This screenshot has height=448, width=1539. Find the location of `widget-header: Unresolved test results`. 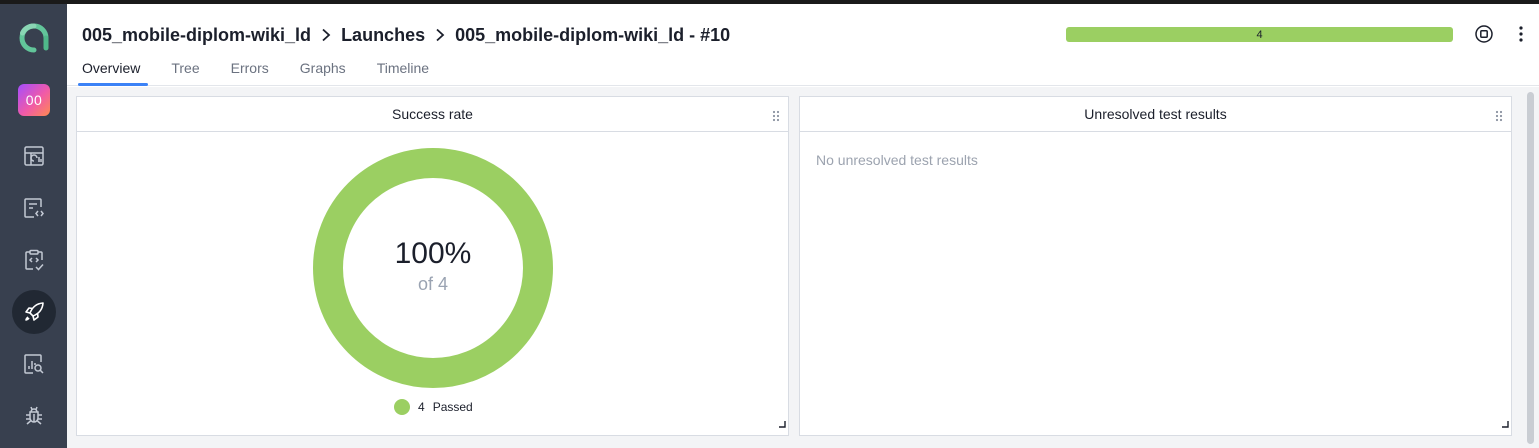

widget-header: Unresolved test results is located at coordinates (1155, 114).